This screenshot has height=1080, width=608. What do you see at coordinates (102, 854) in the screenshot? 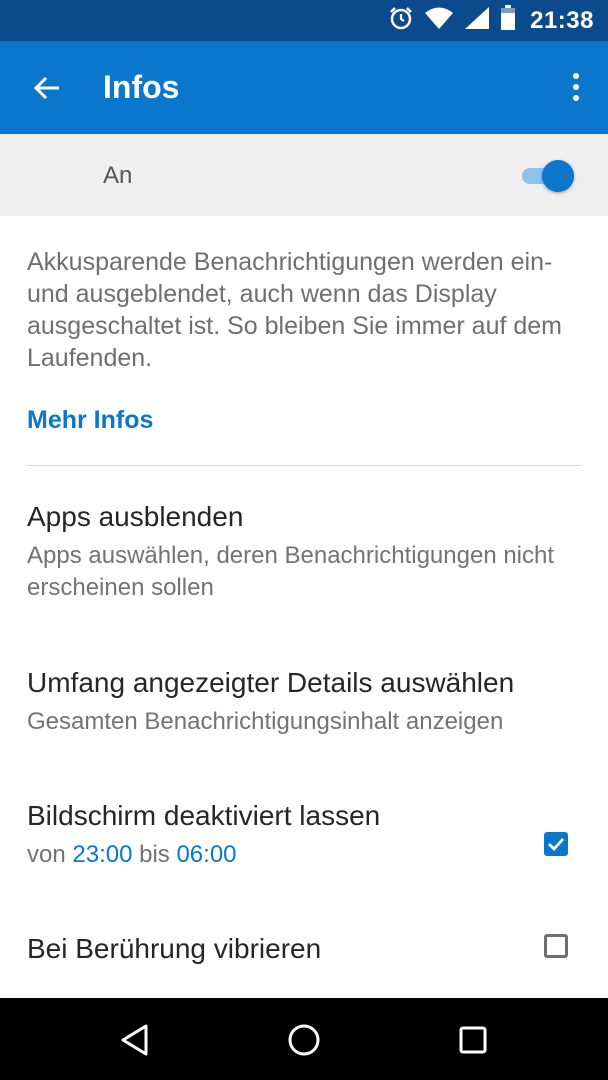
I see `from-time-link: 23:00` at bounding box center [102, 854].